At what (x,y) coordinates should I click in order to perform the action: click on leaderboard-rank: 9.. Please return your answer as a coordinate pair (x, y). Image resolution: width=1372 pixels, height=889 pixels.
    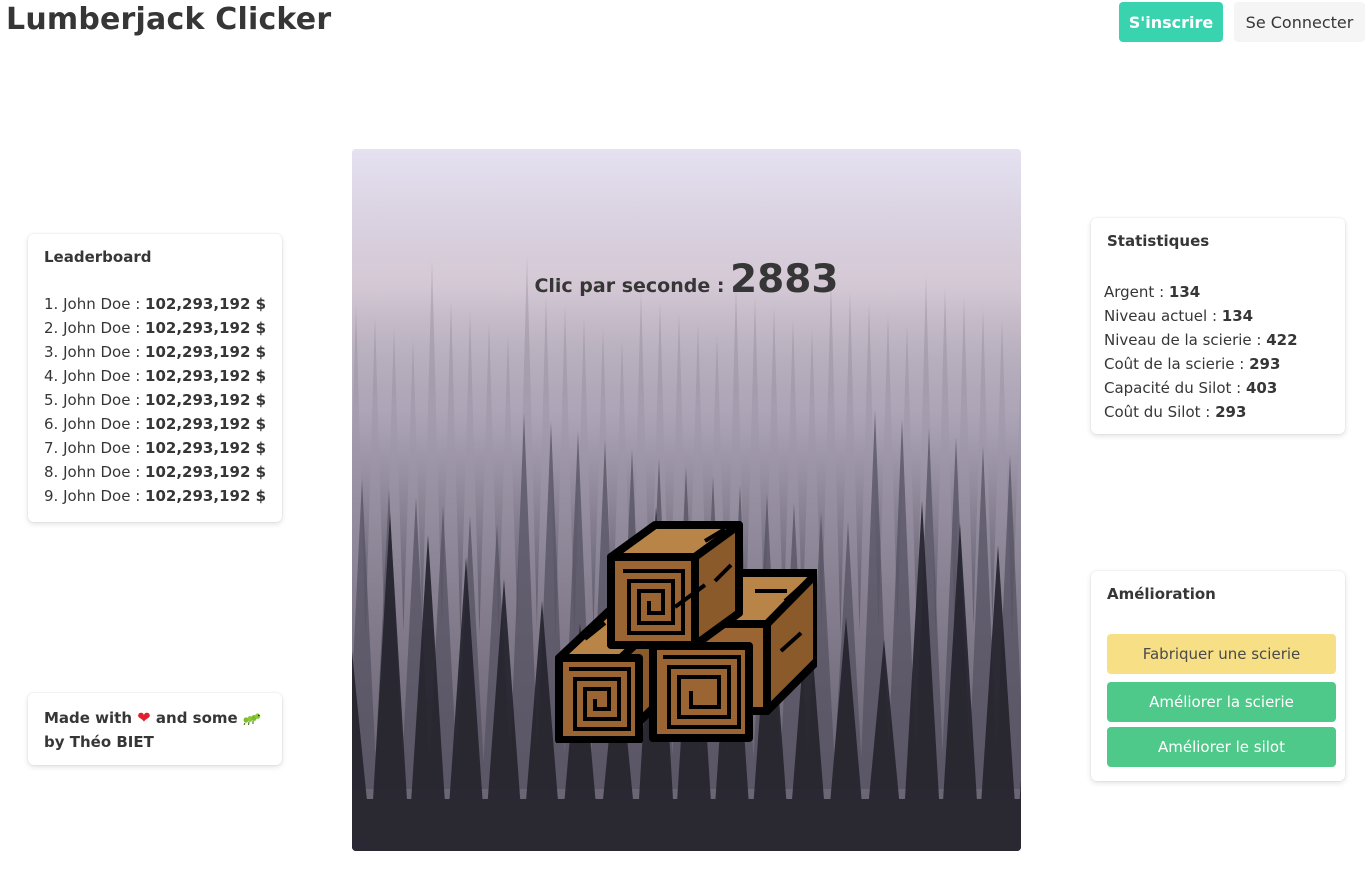
    Looking at the image, I should click on (51, 496).